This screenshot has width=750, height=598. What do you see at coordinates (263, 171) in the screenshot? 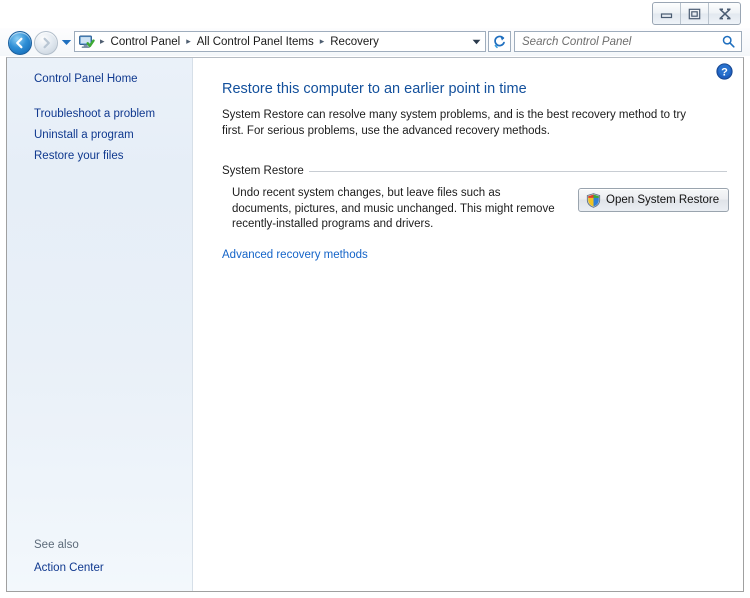
I see `group-header-label: System Restore` at bounding box center [263, 171].